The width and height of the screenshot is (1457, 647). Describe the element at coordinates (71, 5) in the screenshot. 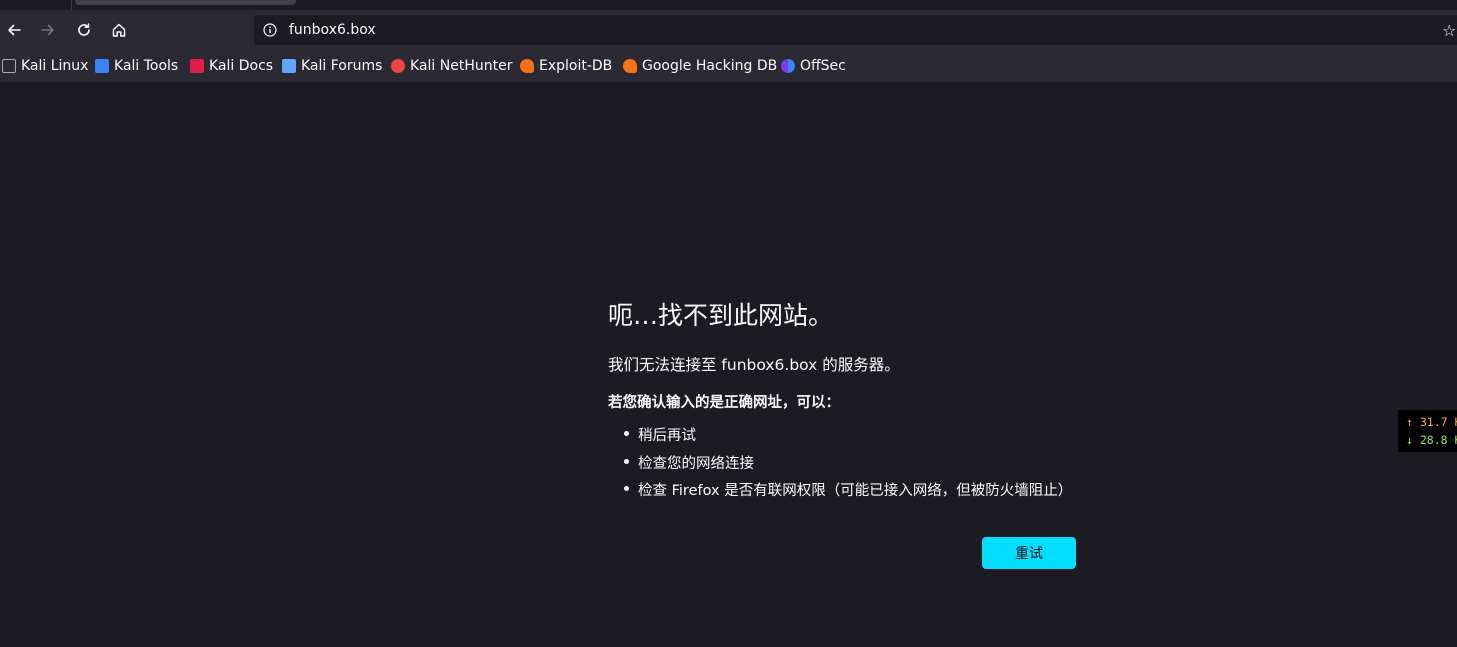

I see `tab-separator` at that location.